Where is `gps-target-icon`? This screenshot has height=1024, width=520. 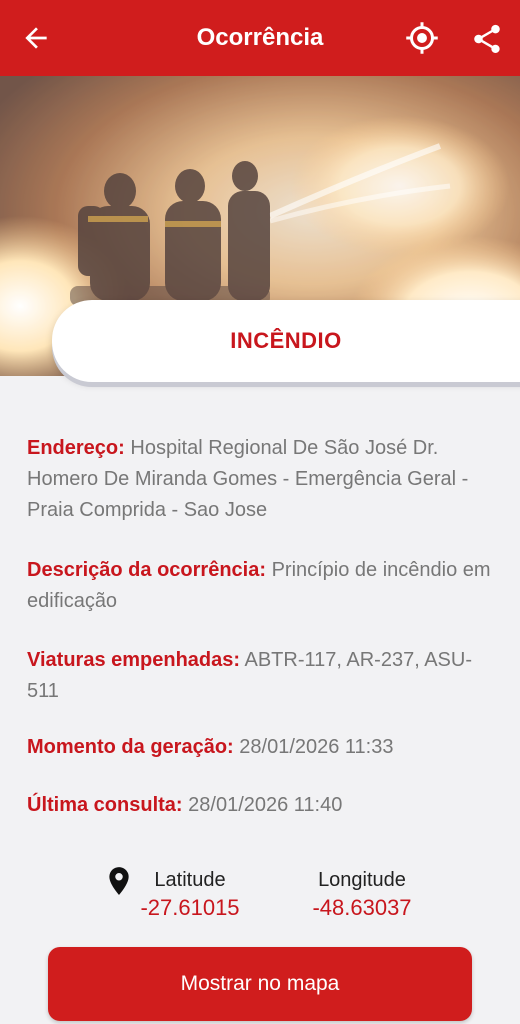 gps-target-icon is located at coordinates (422, 38).